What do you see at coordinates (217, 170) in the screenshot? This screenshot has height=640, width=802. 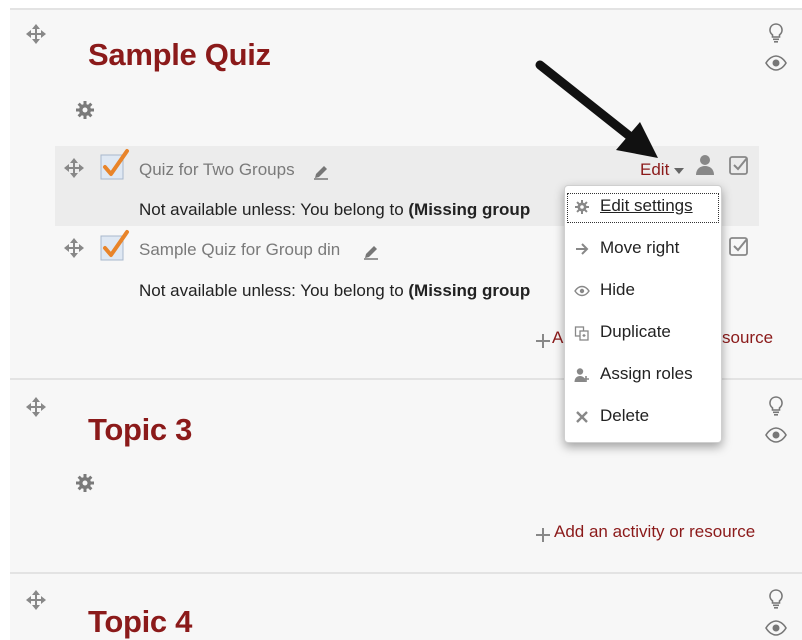 I see `activity-name: Quiz for Two Groups` at bounding box center [217, 170].